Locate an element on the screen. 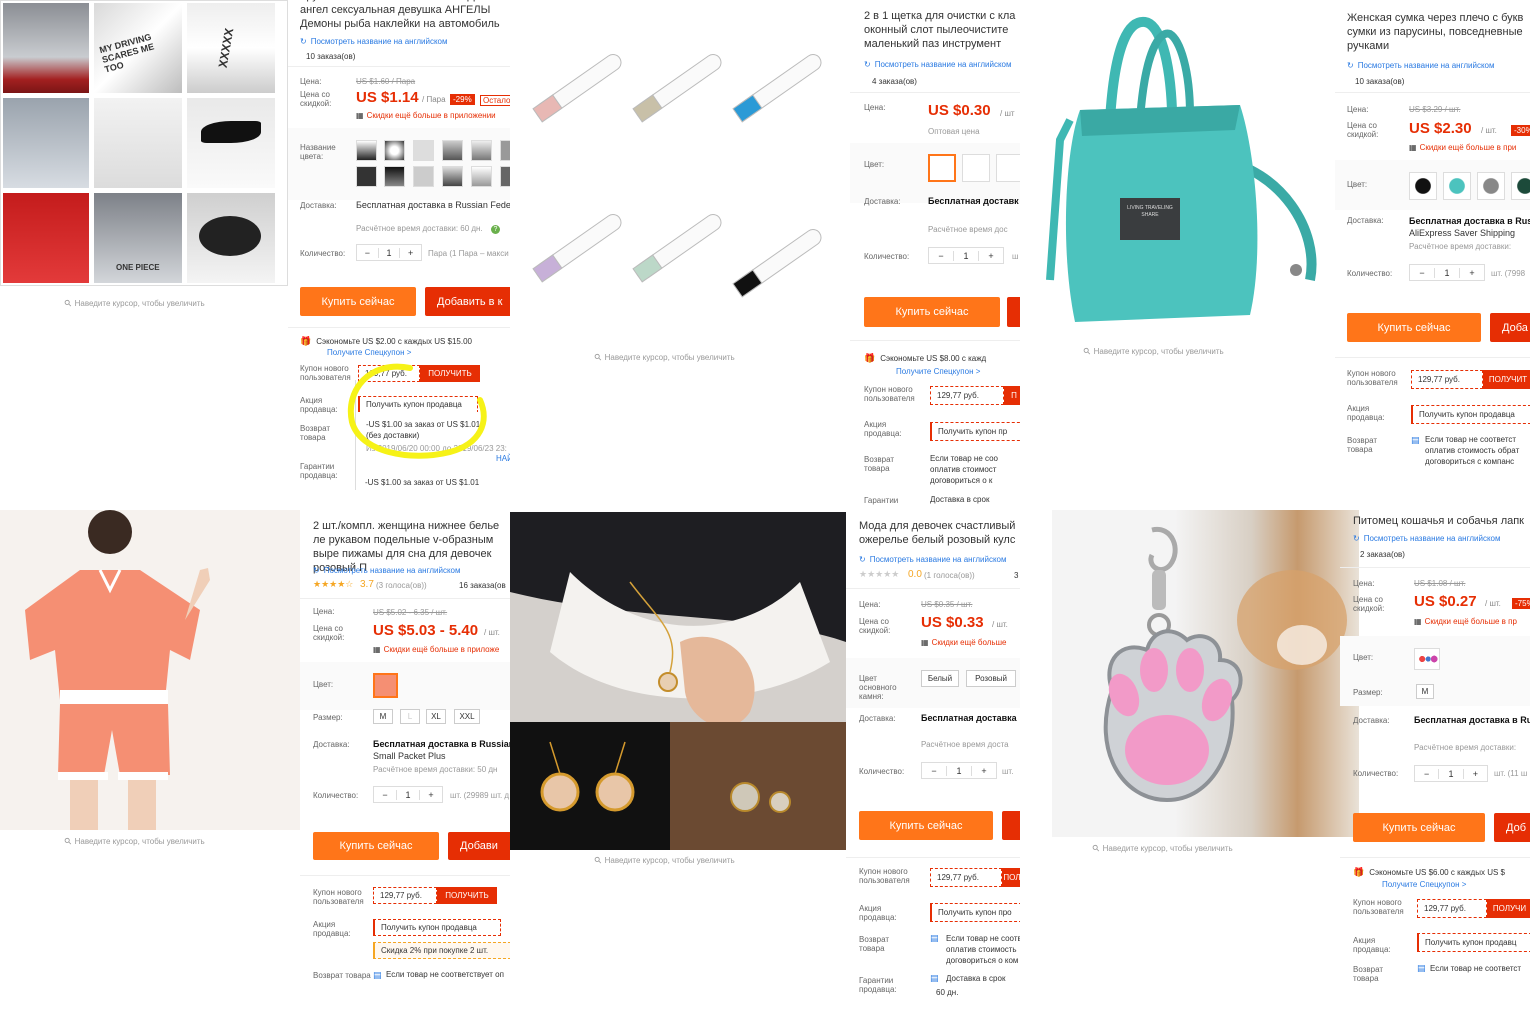  color-swatch-multi is located at coordinates (1427, 659).